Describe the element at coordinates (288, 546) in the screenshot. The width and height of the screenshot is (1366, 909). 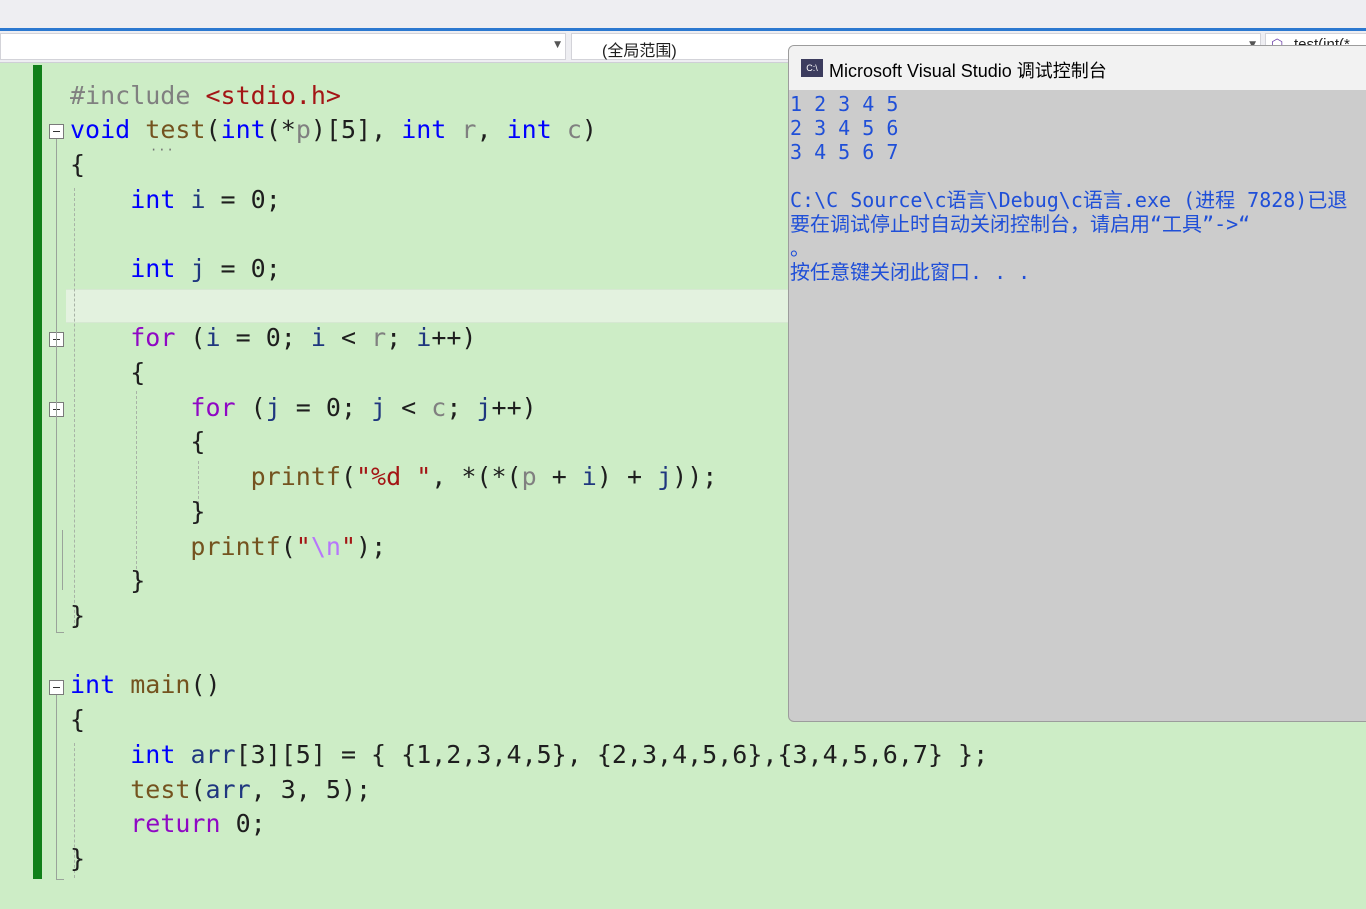
I see `code-line: printf("\n");` at that location.